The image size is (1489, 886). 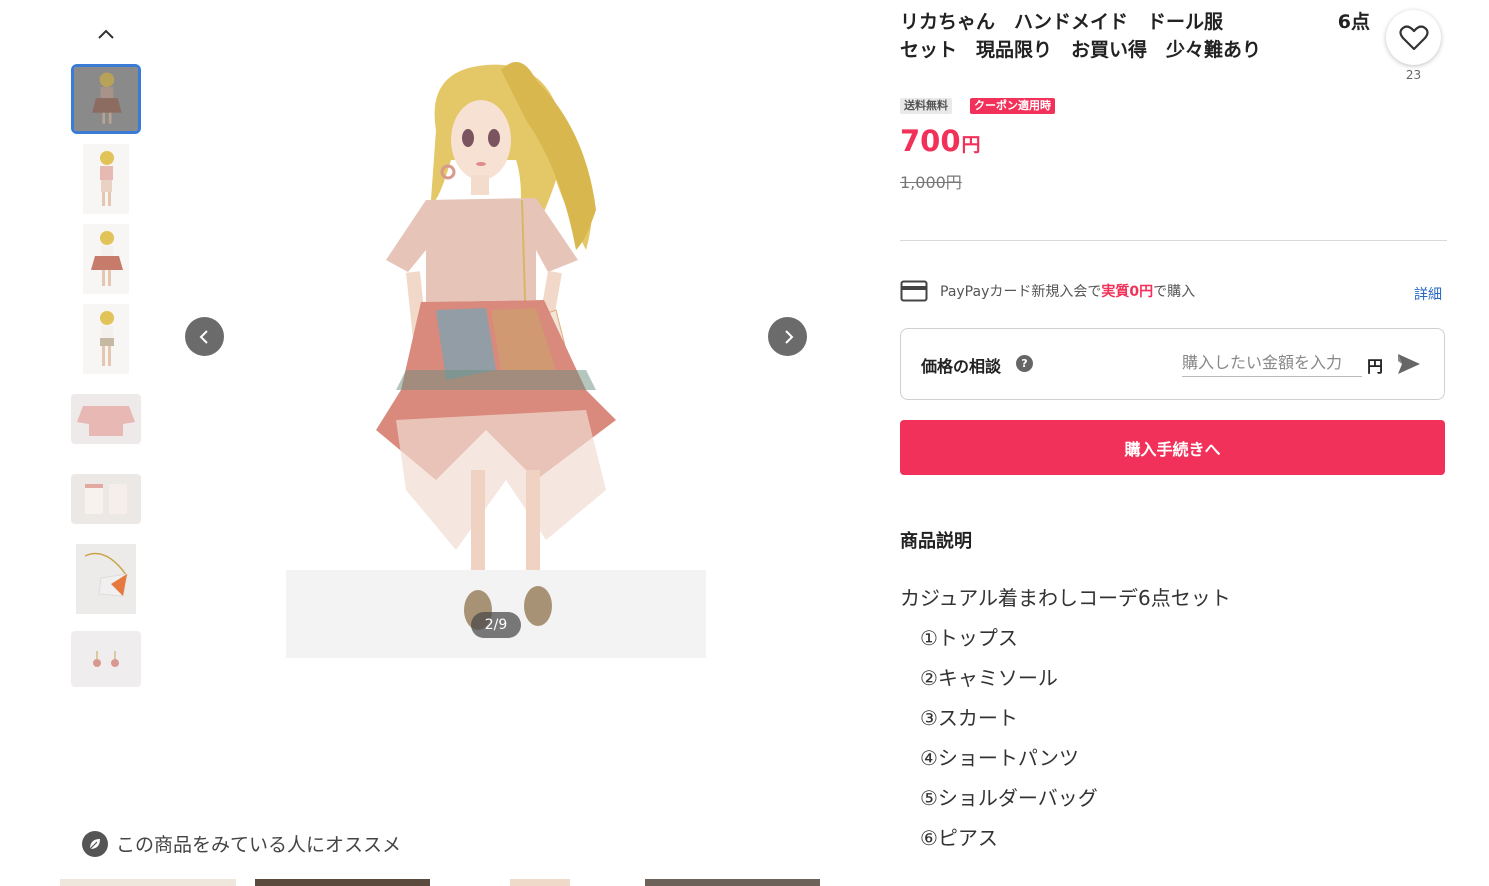 I want to click on description-item: ③スカート, so click(x=969, y=718).